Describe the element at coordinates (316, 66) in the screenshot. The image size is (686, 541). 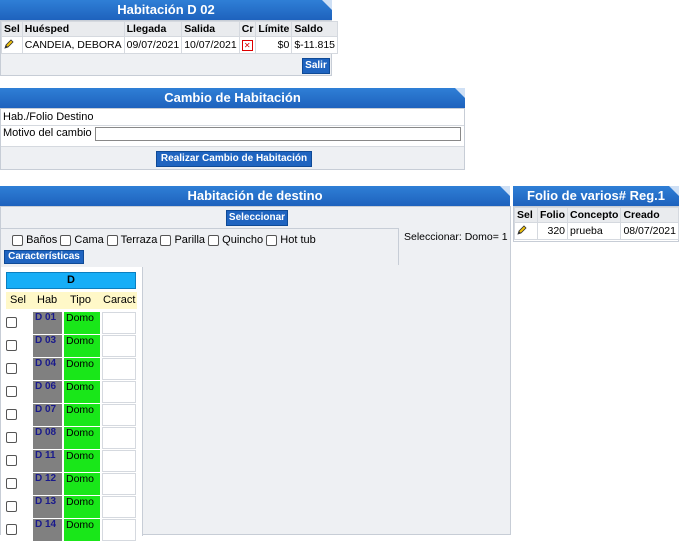
I see `exit-button: Salir` at that location.